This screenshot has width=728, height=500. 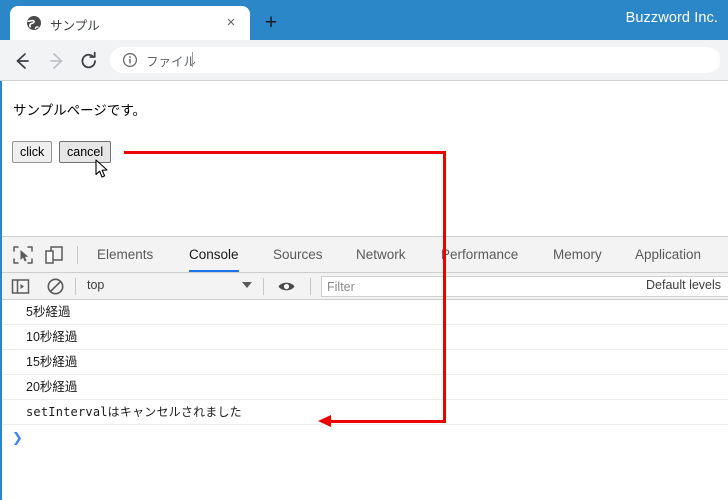 What do you see at coordinates (683, 285) in the screenshot?
I see `log-levels-selector: Default levels` at bounding box center [683, 285].